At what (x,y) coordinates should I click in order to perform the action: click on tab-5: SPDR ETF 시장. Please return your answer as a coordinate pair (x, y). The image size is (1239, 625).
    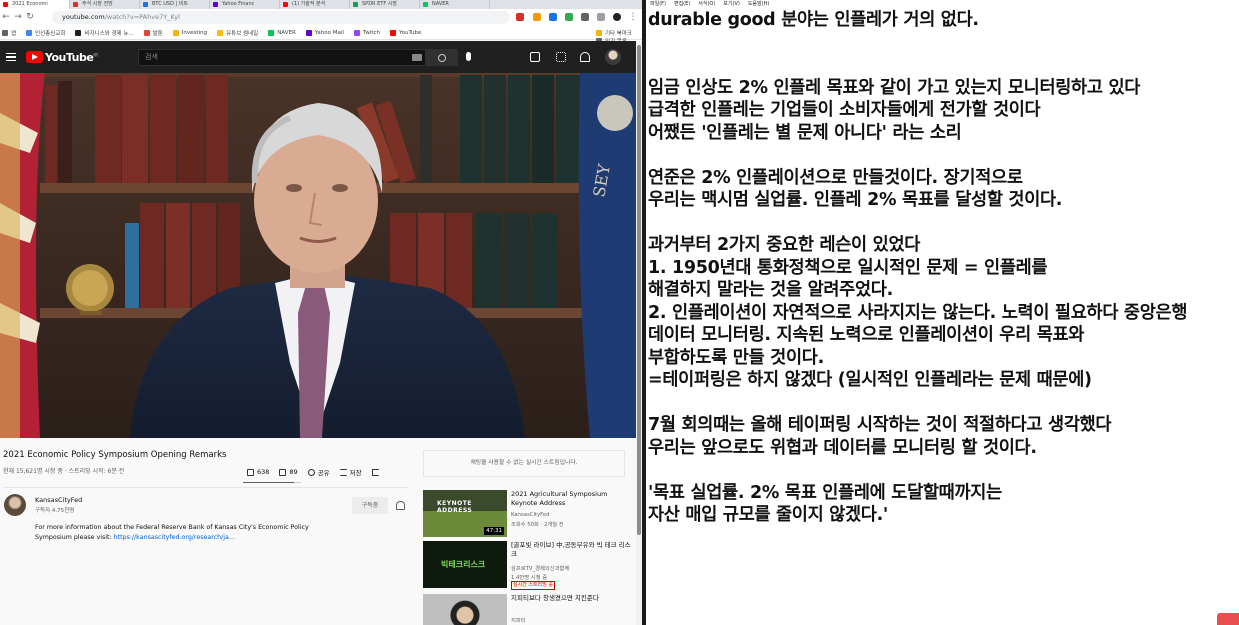
    Looking at the image, I should click on (385, 4).